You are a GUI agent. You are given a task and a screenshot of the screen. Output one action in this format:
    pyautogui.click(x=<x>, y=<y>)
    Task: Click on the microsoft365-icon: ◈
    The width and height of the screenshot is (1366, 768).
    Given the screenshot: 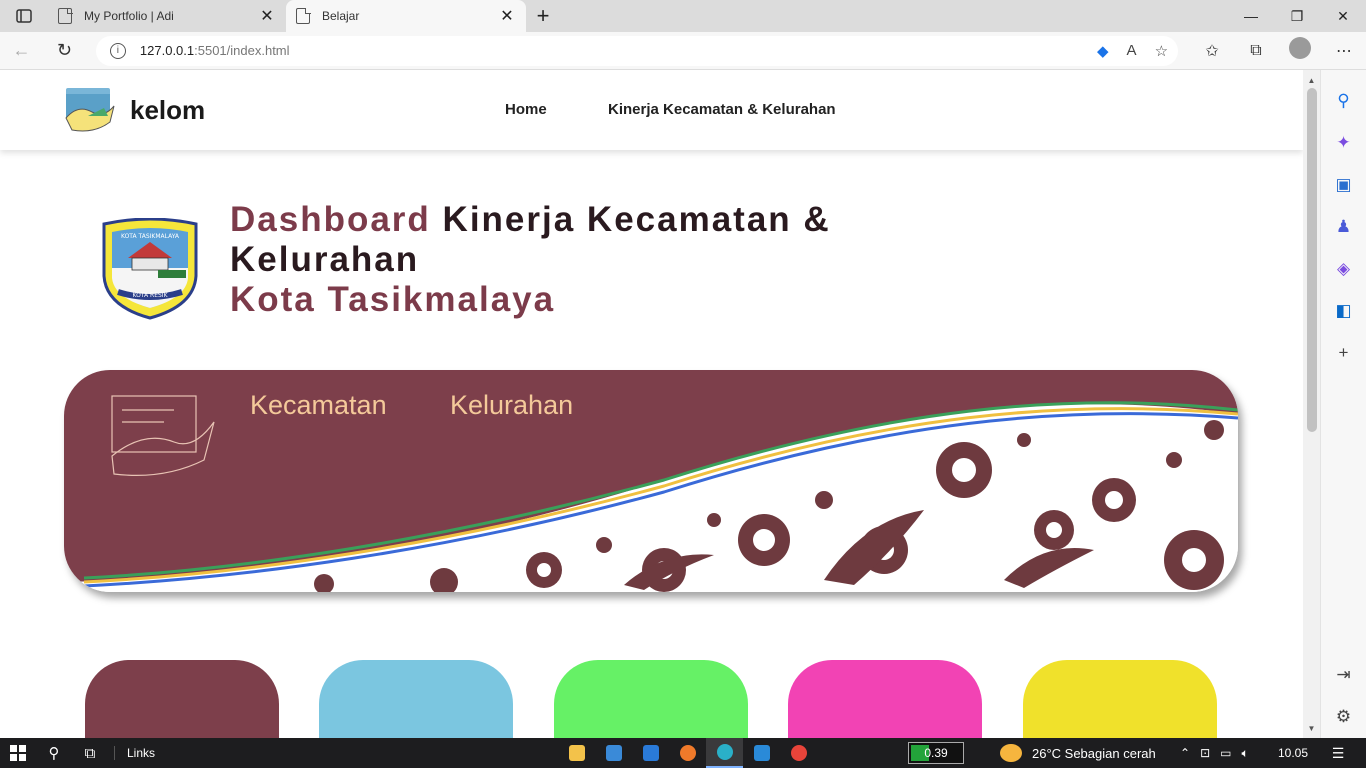 What is the action you would take?
    pyautogui.click(x=1343, y=269)
    